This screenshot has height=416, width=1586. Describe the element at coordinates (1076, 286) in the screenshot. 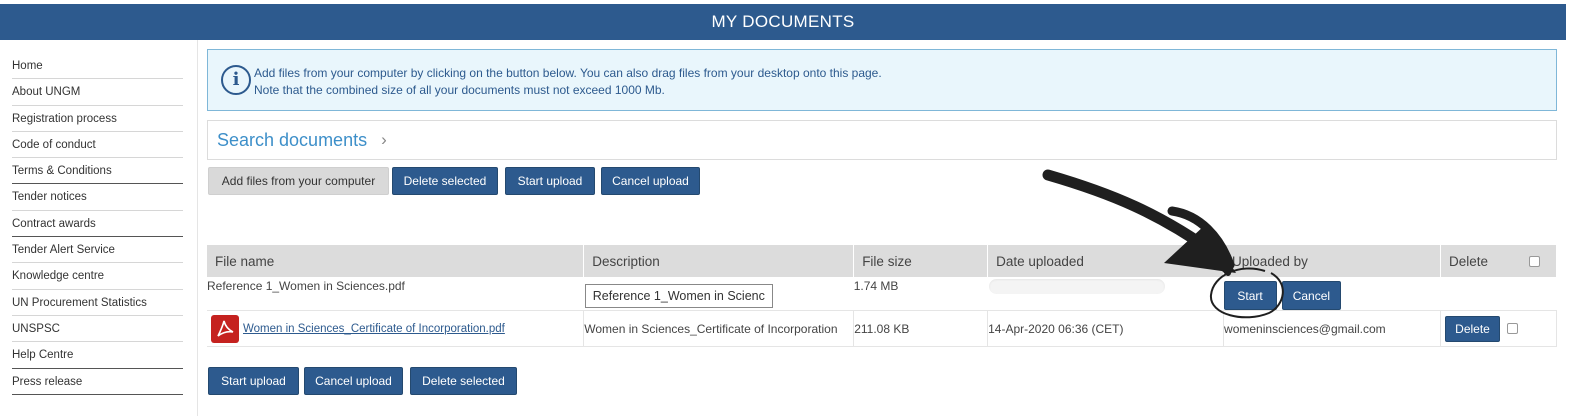

I see `upload-progress-bar` at that location.